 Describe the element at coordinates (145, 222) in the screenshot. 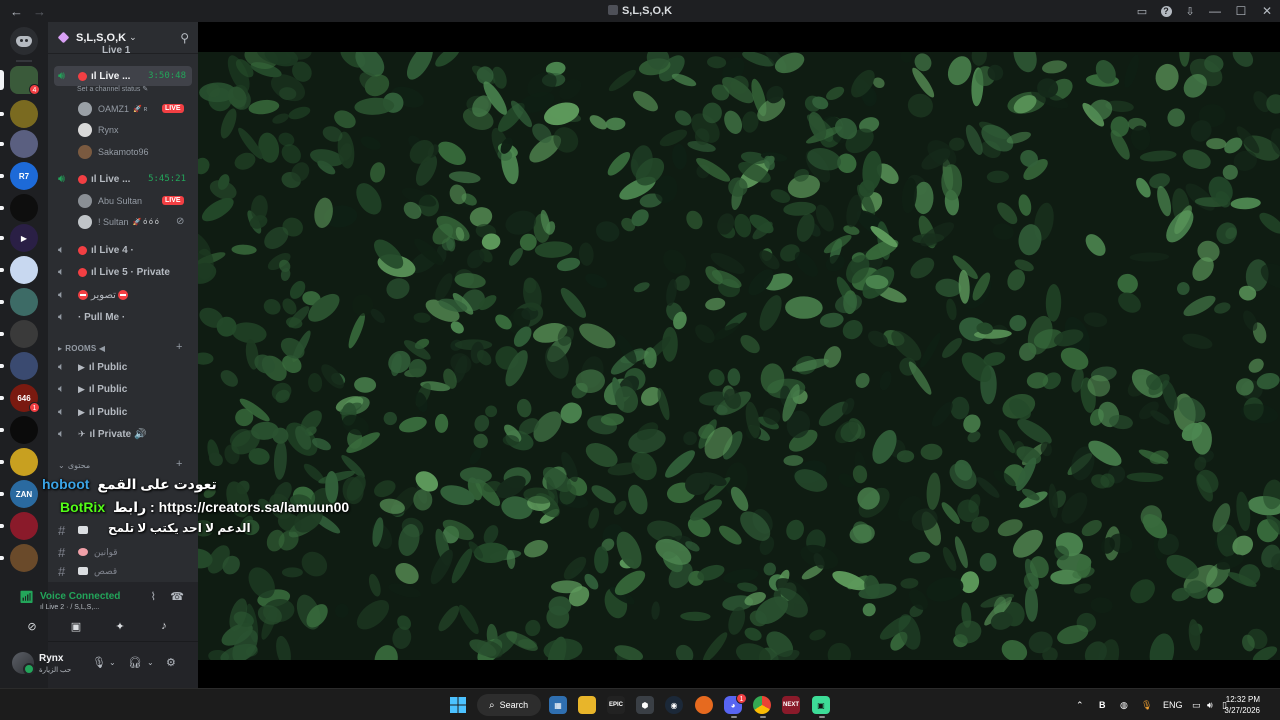

I see `voice-user-tag: 🚀 ó ó ó` at that location.